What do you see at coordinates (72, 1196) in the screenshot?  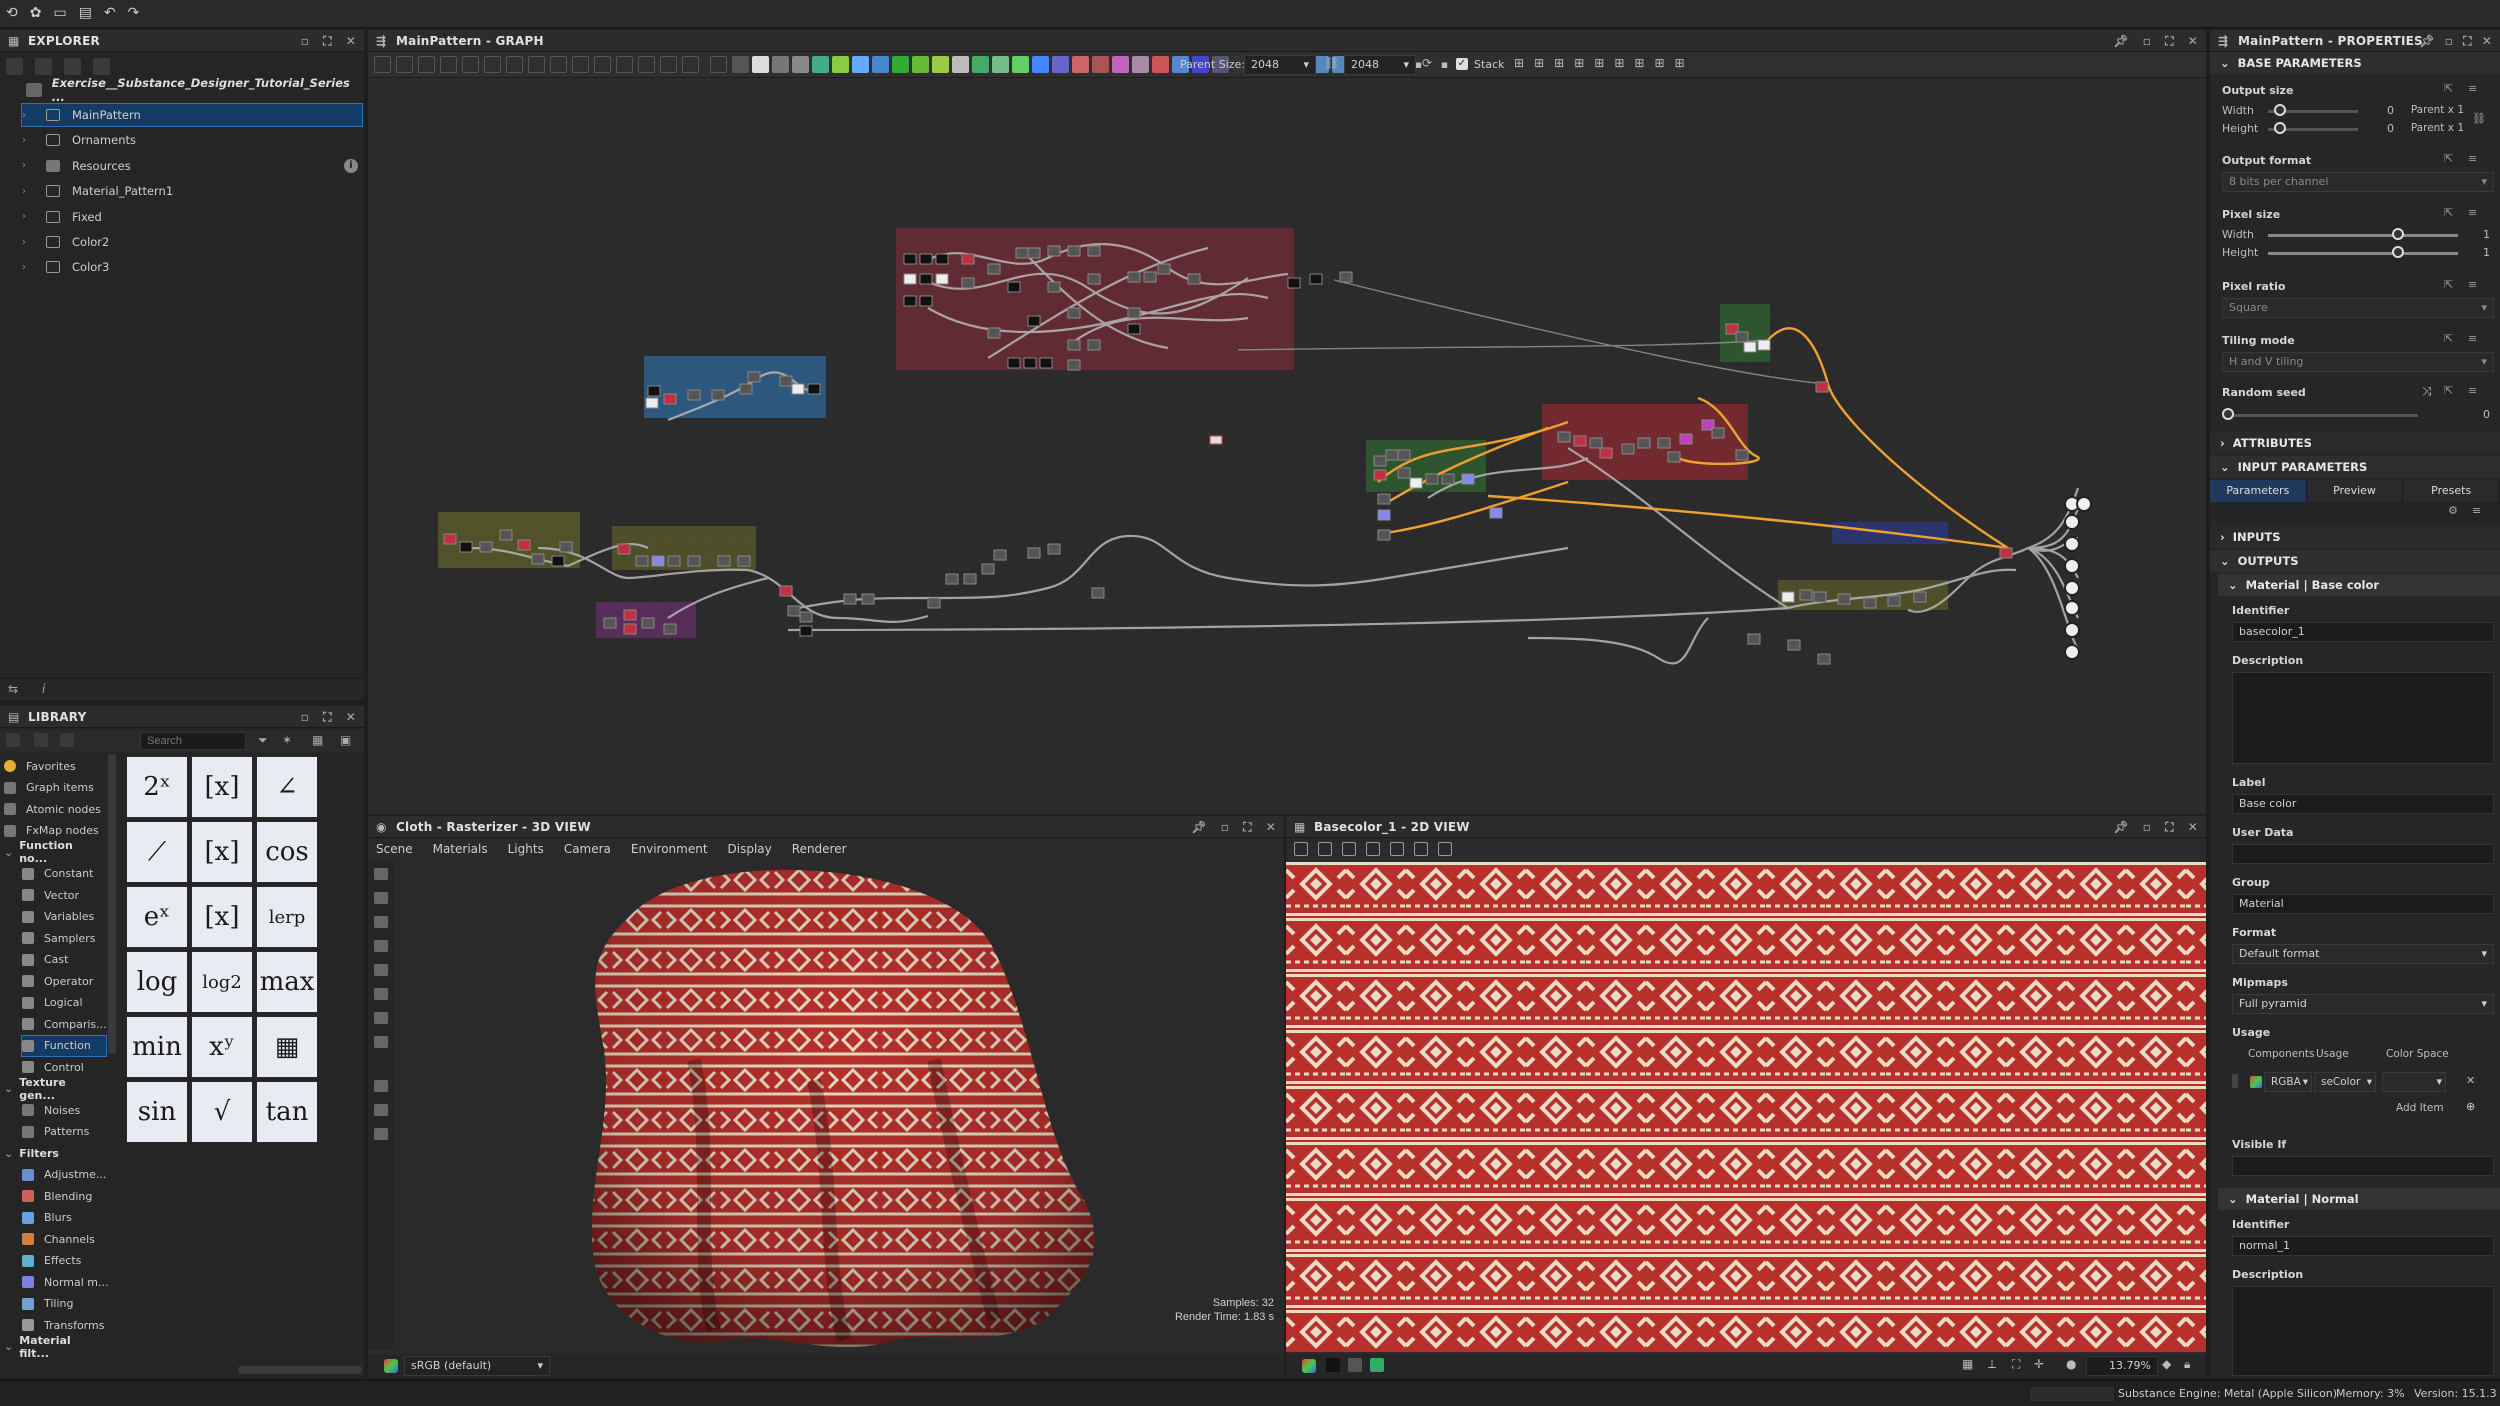 I see `library-category: Blending` at bounding box center [72, 1196].